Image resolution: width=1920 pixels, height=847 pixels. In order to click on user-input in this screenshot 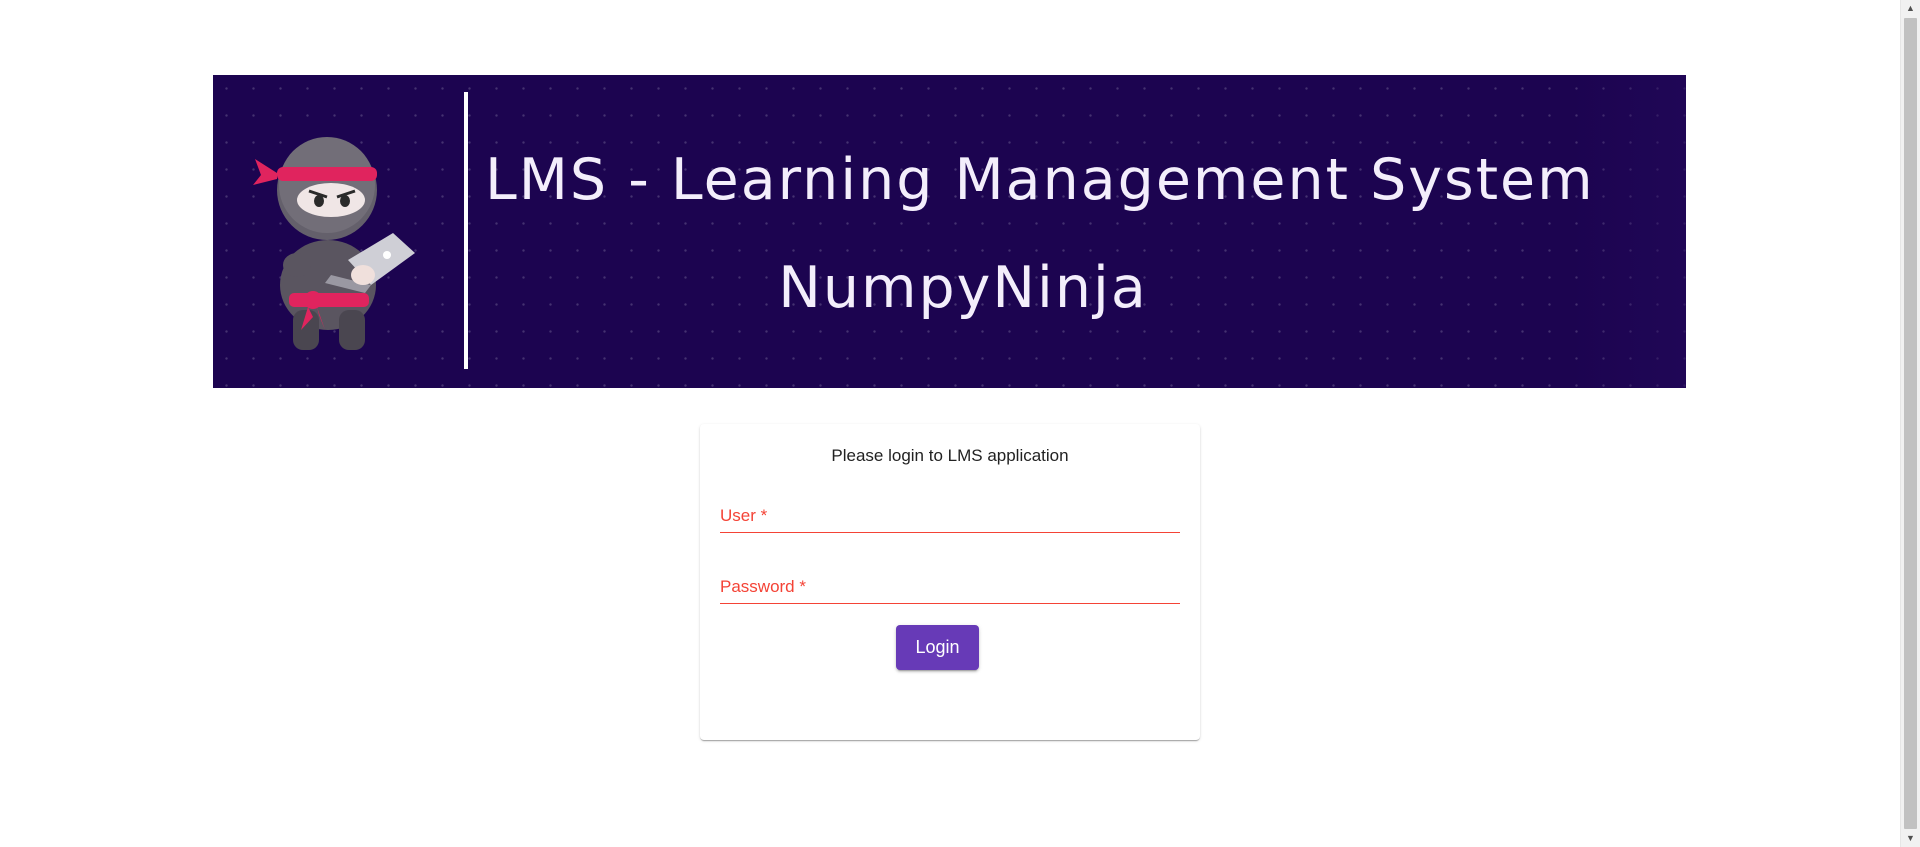, I will do `click(950, 512)`.